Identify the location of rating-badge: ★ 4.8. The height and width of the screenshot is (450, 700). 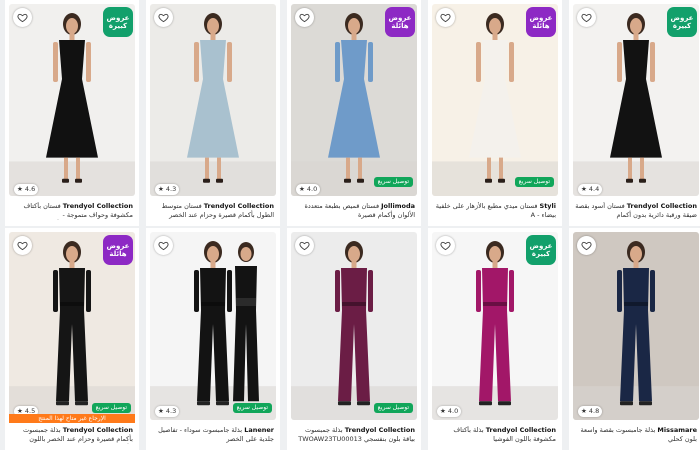
(590, 411).